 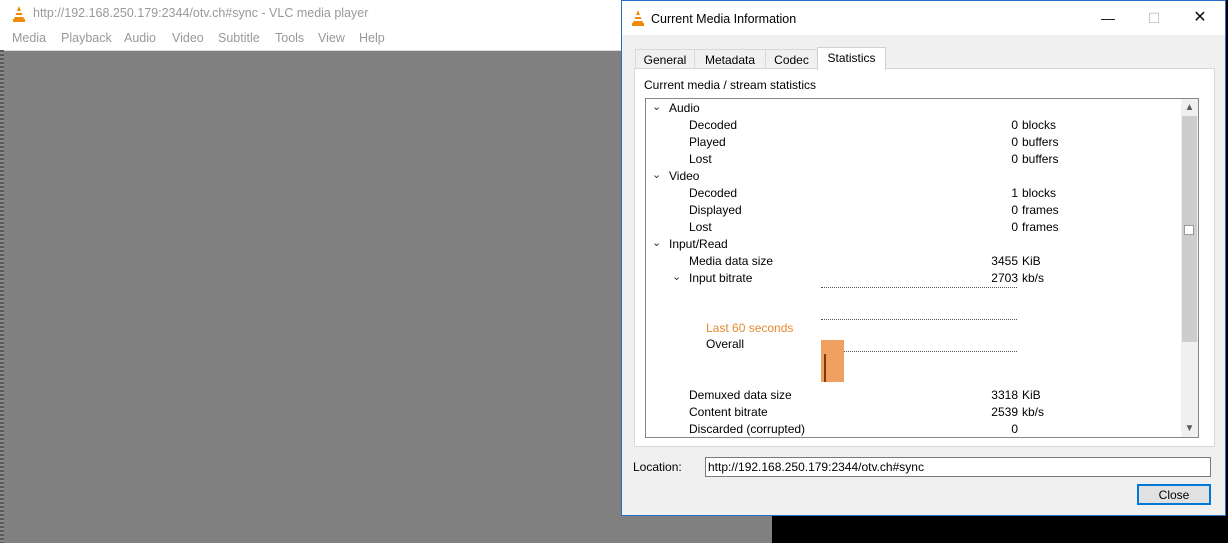 I want to click on stat-label: Played, so click(x=707, y=142).